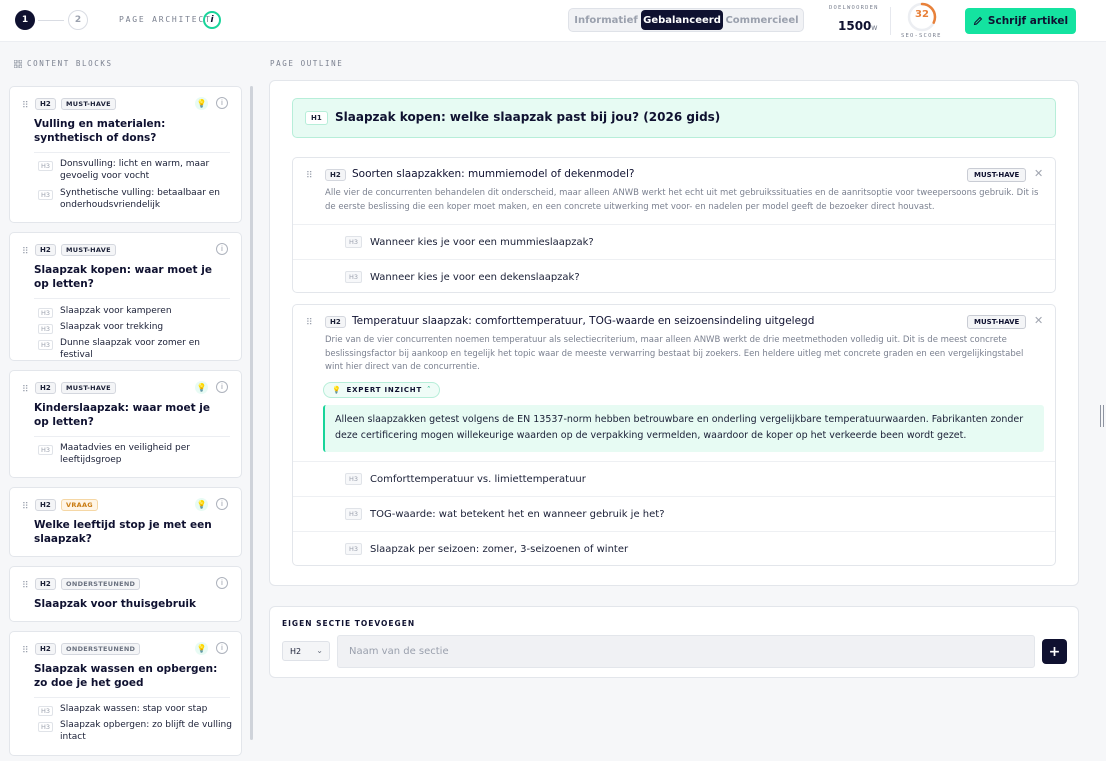 This screenshot has width=1106, height=761. I want to click on chevron-up-icon: ˆ, so click(429, 390).